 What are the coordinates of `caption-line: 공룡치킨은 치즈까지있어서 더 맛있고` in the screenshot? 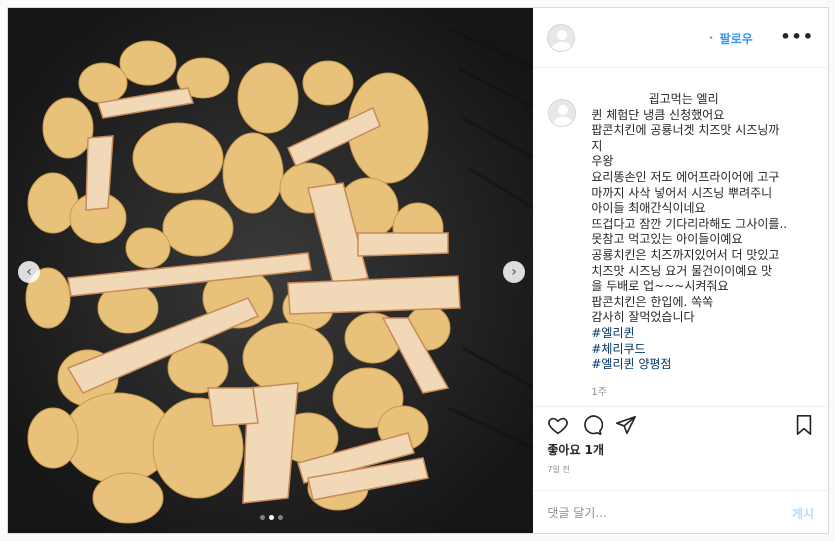 It's located at (685, 254).